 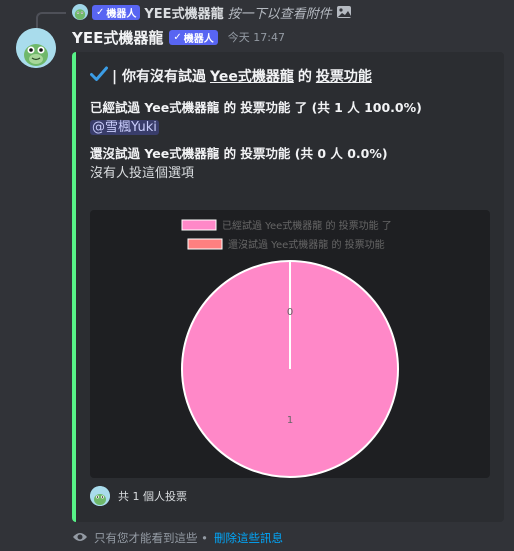 What do you see at coordinates (307, 225) in the screenshot?
I see `legend-label-1: 已經試過 Yee式機器龍 的 投票功能 了` at bounding box center [307, 225].